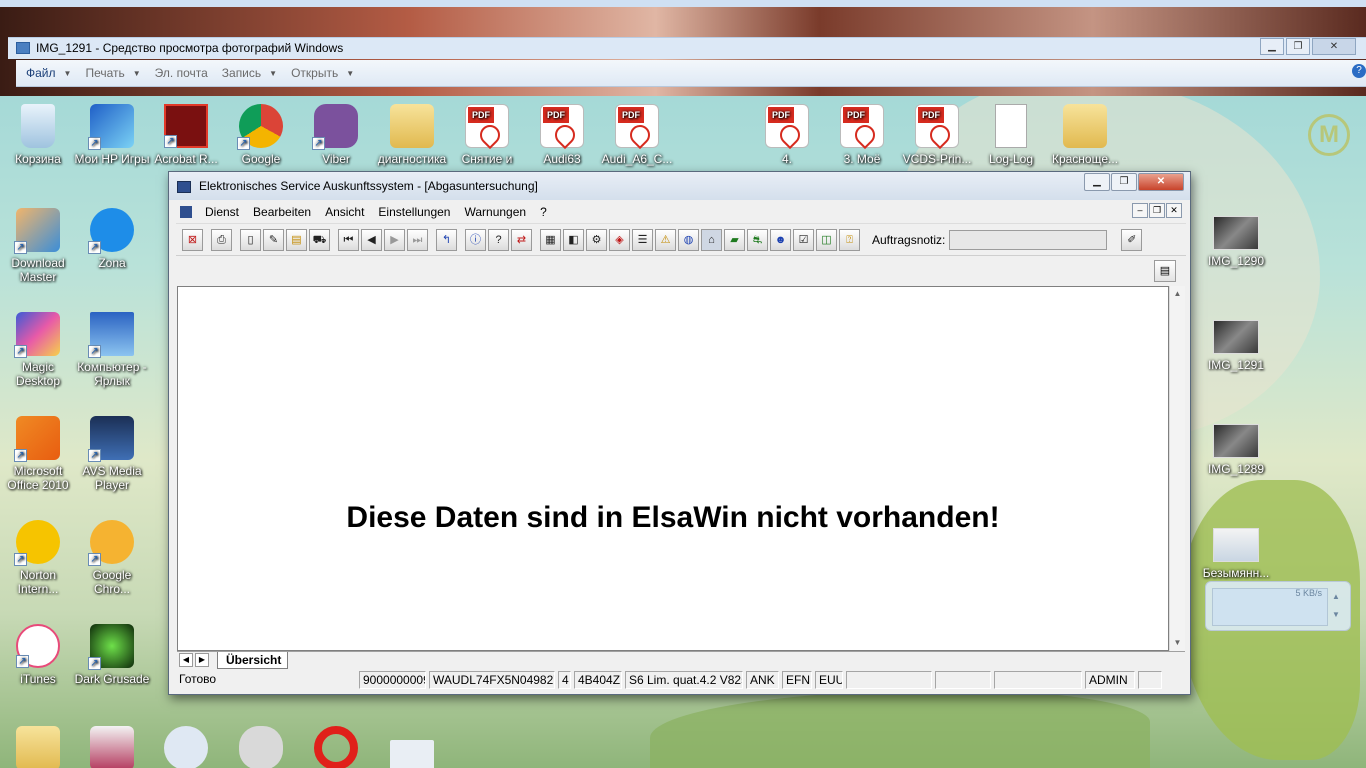 Image resolution: width=1366 pixels, height=768 pixels. I want to click on document-list-icon: ▤, so click(1165, 271).